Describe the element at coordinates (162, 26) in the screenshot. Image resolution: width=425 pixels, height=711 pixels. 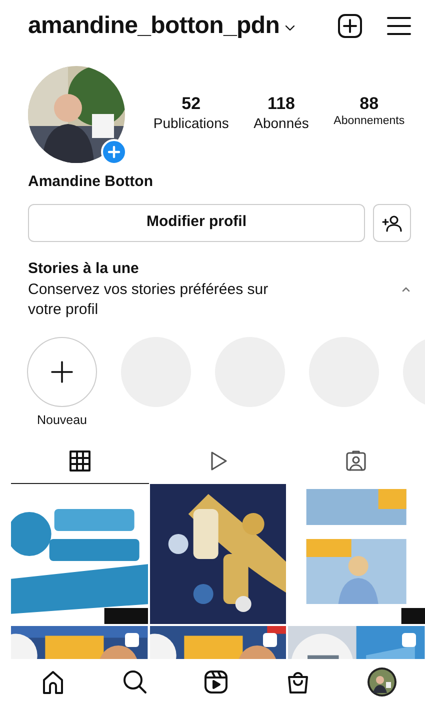
I see `username-switcher: amandine_botton_pdn` at that location.